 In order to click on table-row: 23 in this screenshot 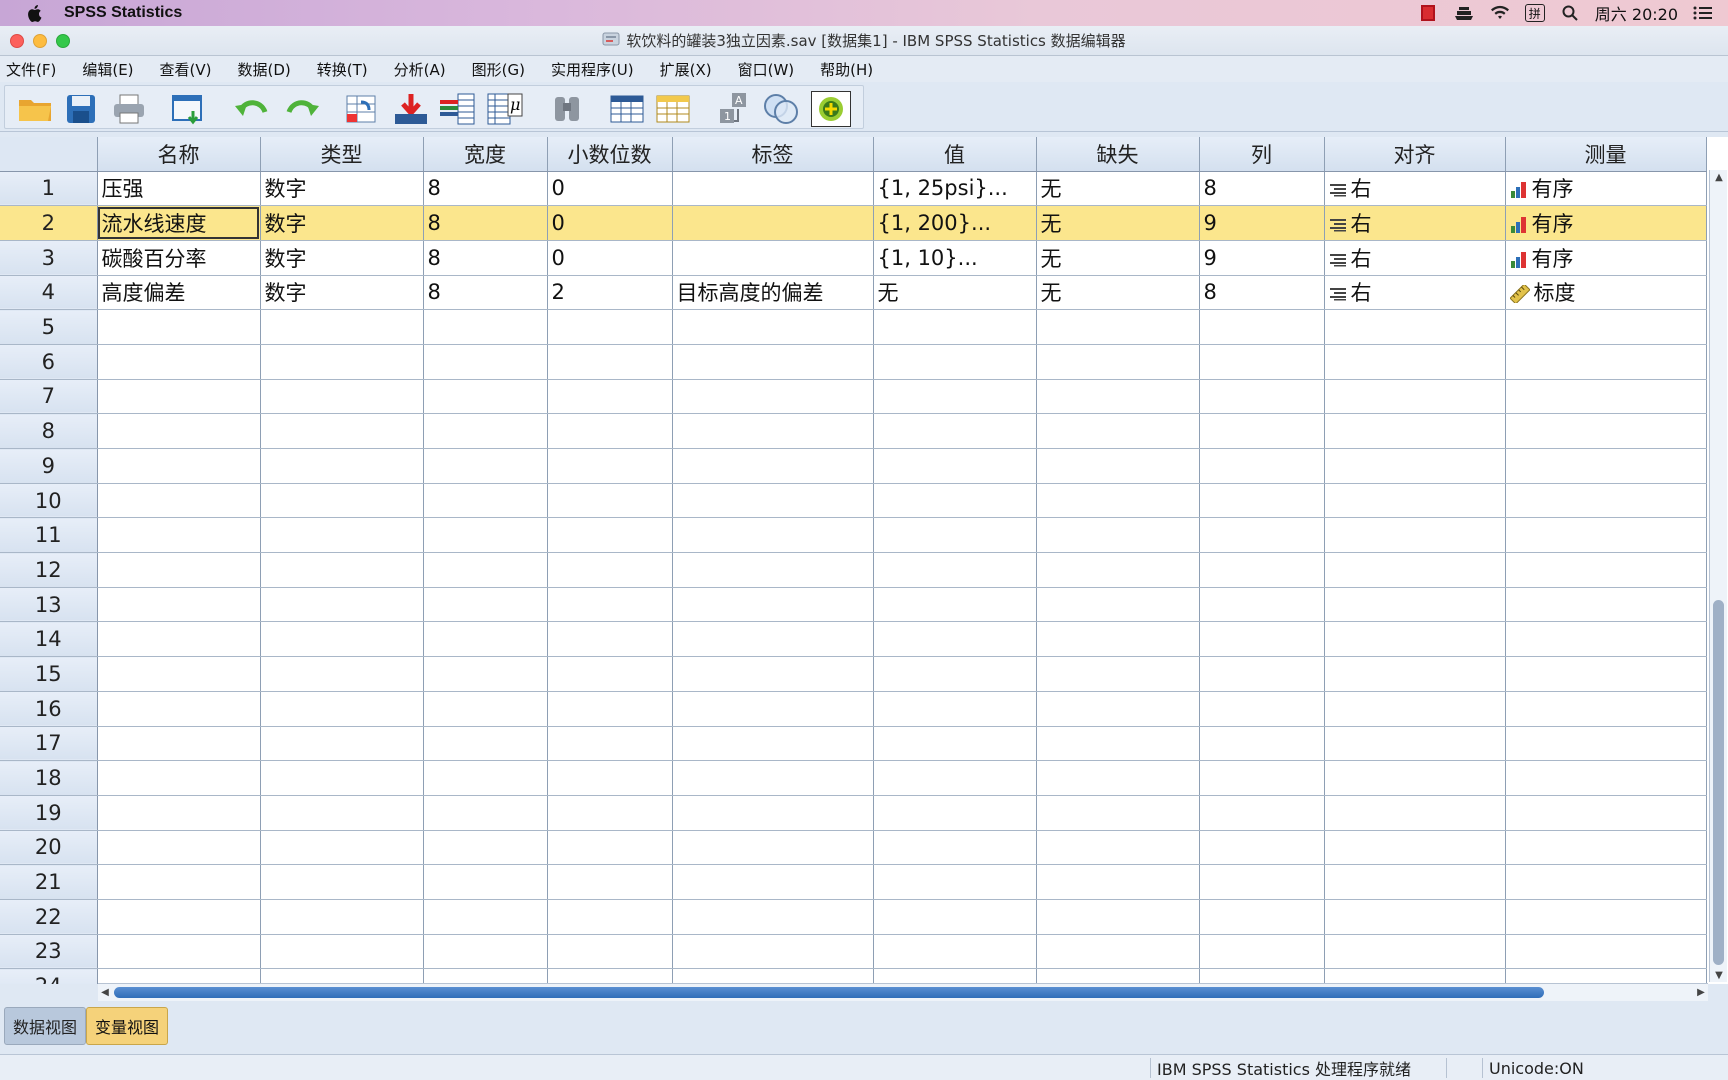, I will do `click(853, 952)`.